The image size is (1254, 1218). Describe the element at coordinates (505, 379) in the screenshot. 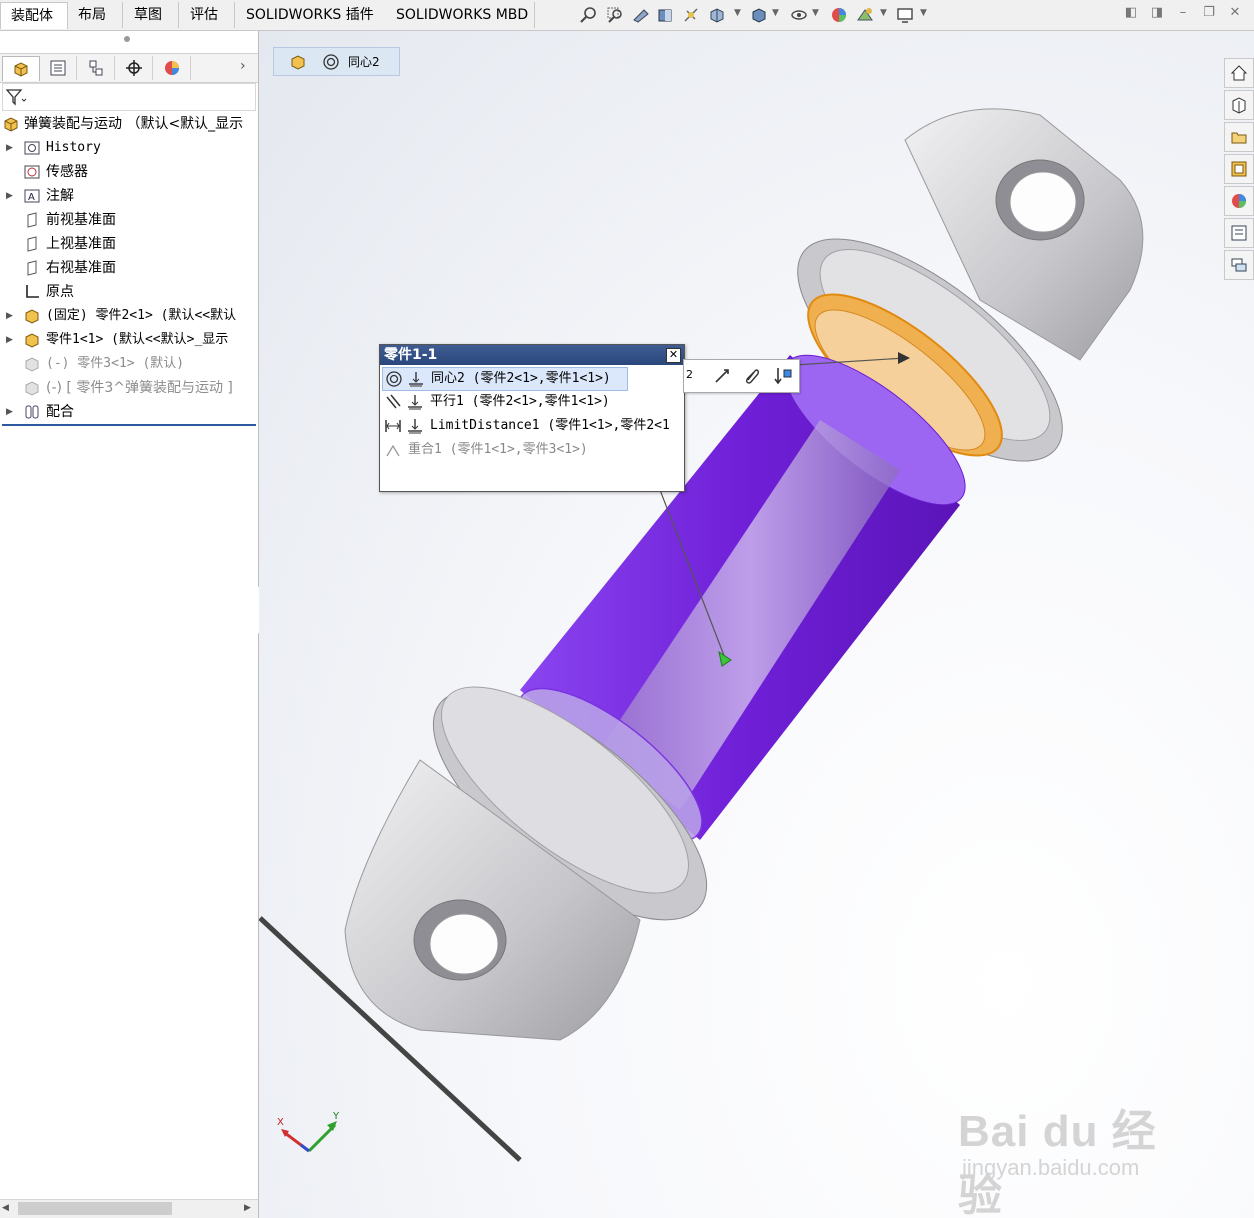

I see `mate-item: 同心2 (零件2<1>,零件1<1>)` at that location.